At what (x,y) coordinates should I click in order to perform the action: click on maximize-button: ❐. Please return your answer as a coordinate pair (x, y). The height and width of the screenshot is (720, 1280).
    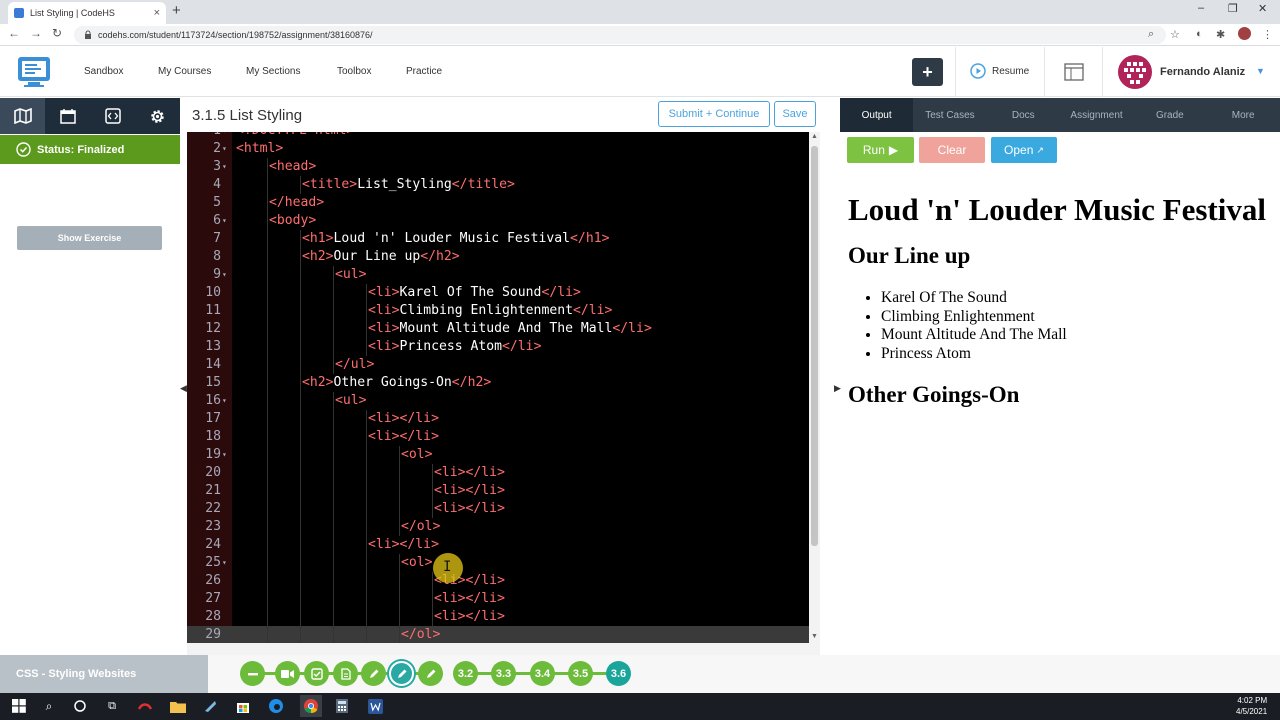
    Looking at the image, I should click on (1233, 8).